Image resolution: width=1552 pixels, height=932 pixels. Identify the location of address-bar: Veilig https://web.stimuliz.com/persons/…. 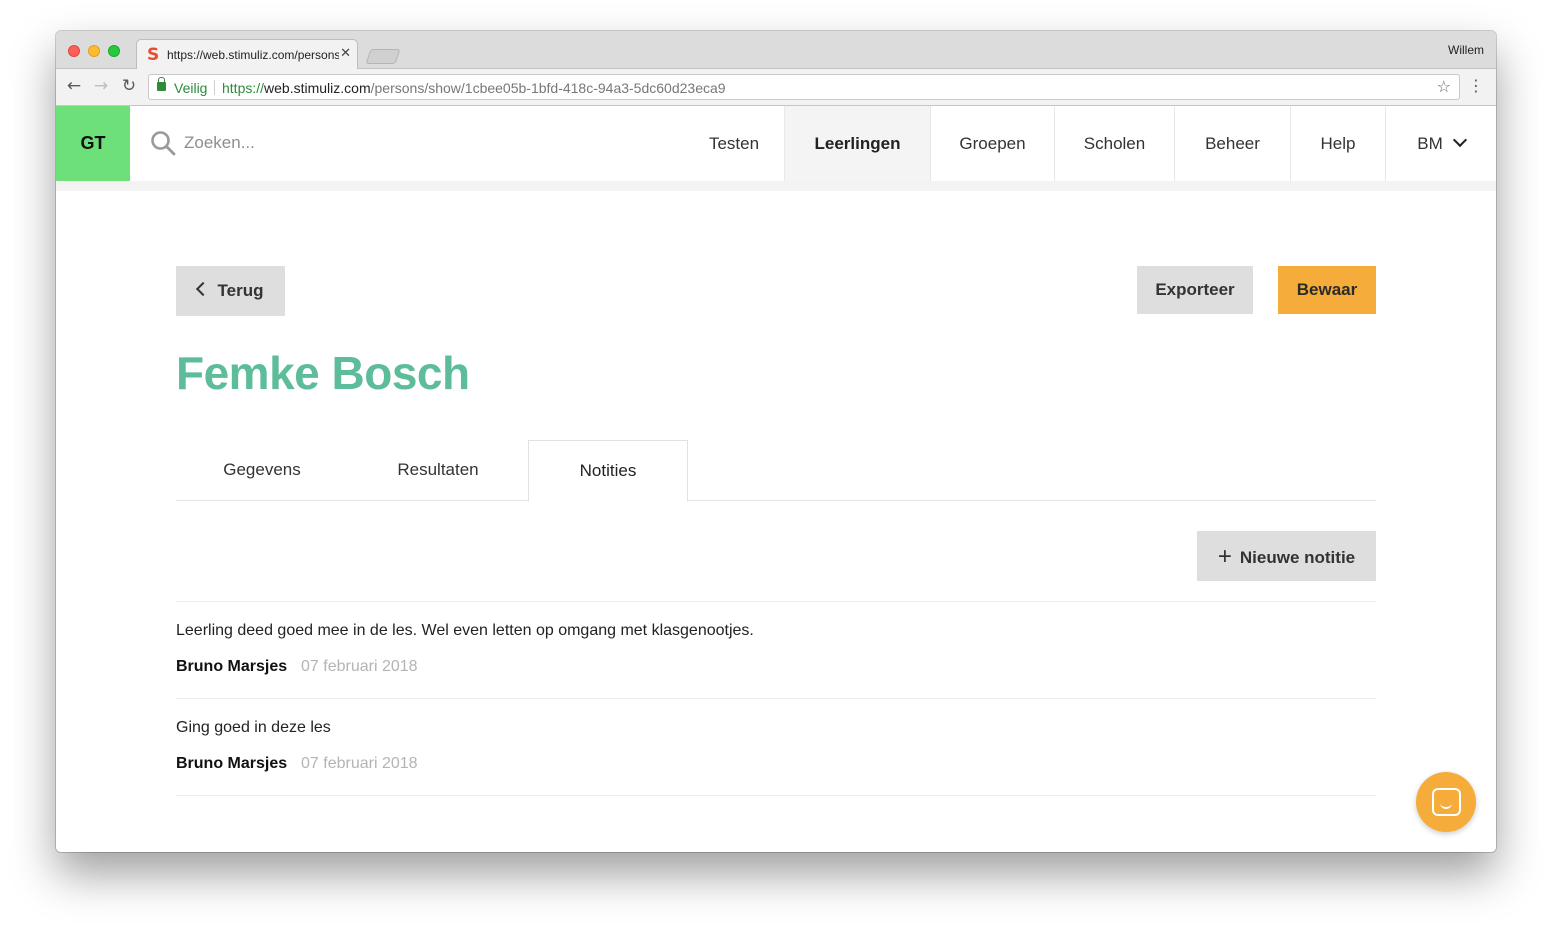
(804, 87).